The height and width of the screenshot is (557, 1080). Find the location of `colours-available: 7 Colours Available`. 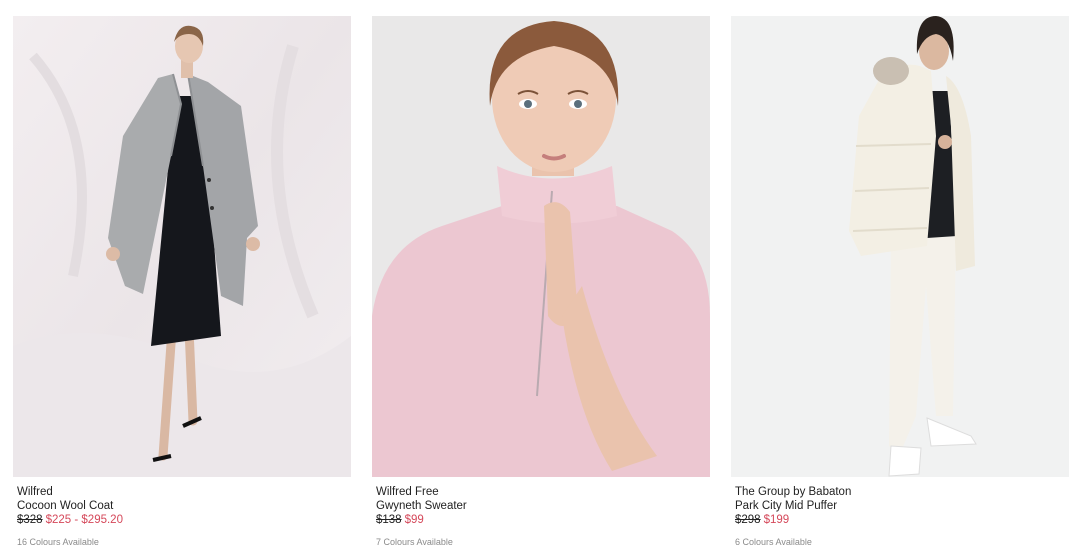

colours-available: 7 Colours Available is located at coordinates (414, 542).